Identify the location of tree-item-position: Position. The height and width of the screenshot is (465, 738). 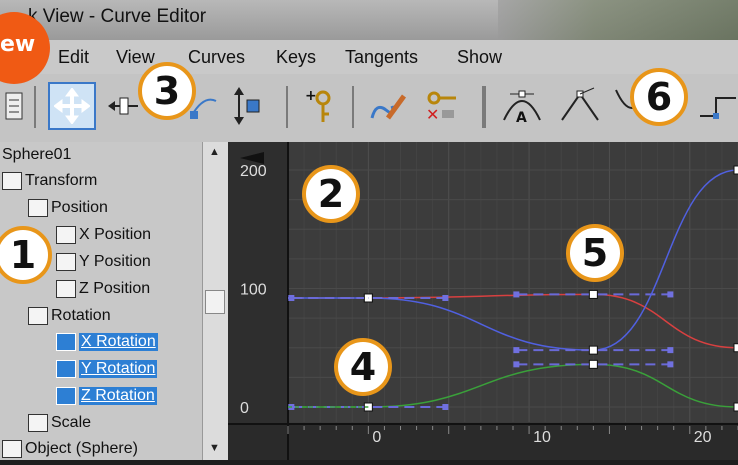
(68, 208).